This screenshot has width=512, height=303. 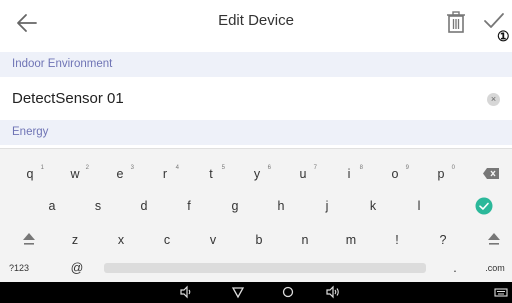 I want to click on section-header-indoor: Indoor Environment, so click(x=256, y=64).